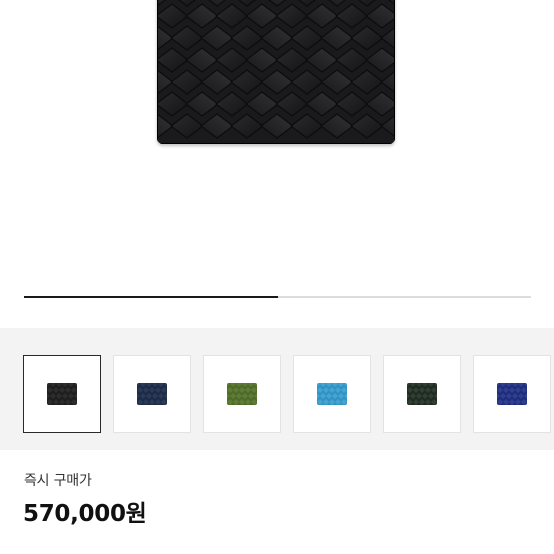 The width and height of the screenshot is (554, 554). I want to click on color-thumb-olive-green, so click(242, 394).